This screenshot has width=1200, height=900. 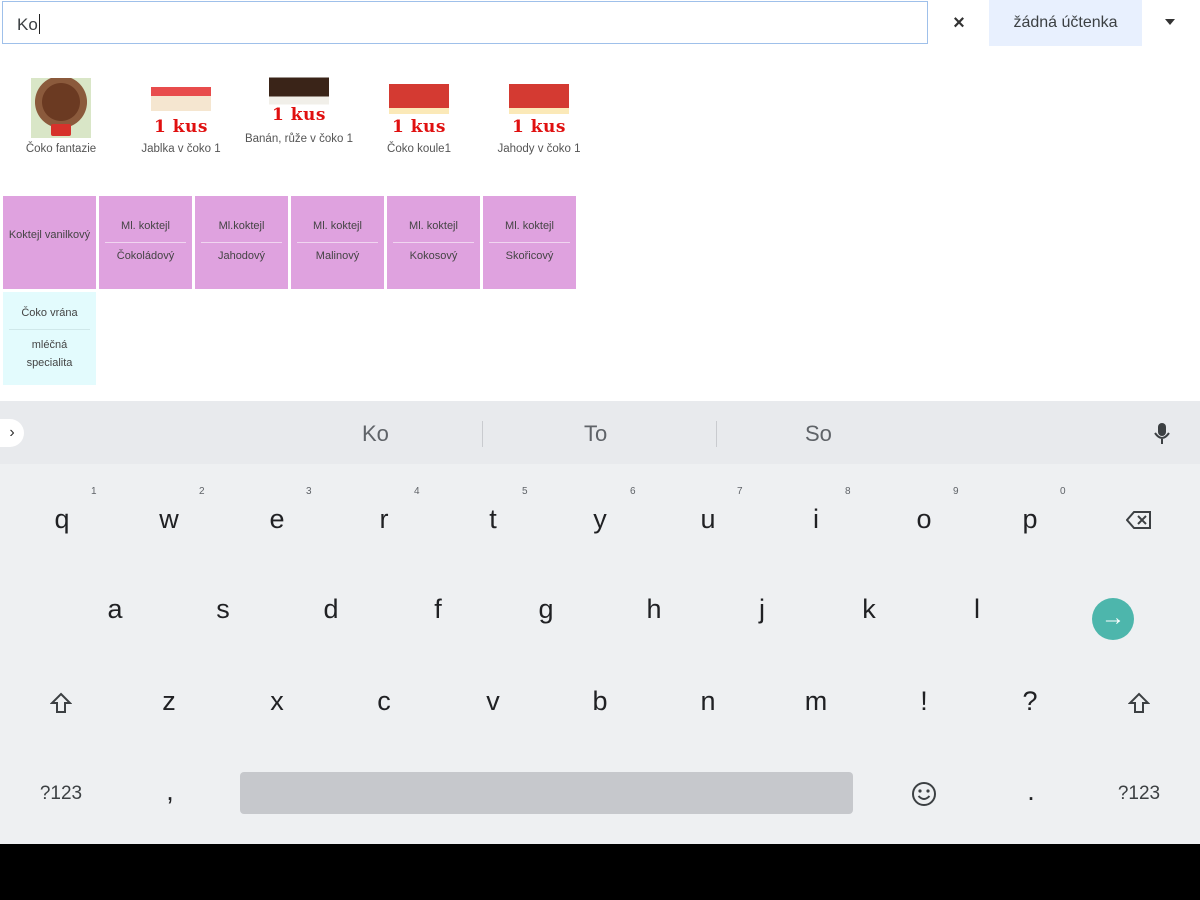 I want to click on chevron-down-icon, so click(x=1170, y=21).